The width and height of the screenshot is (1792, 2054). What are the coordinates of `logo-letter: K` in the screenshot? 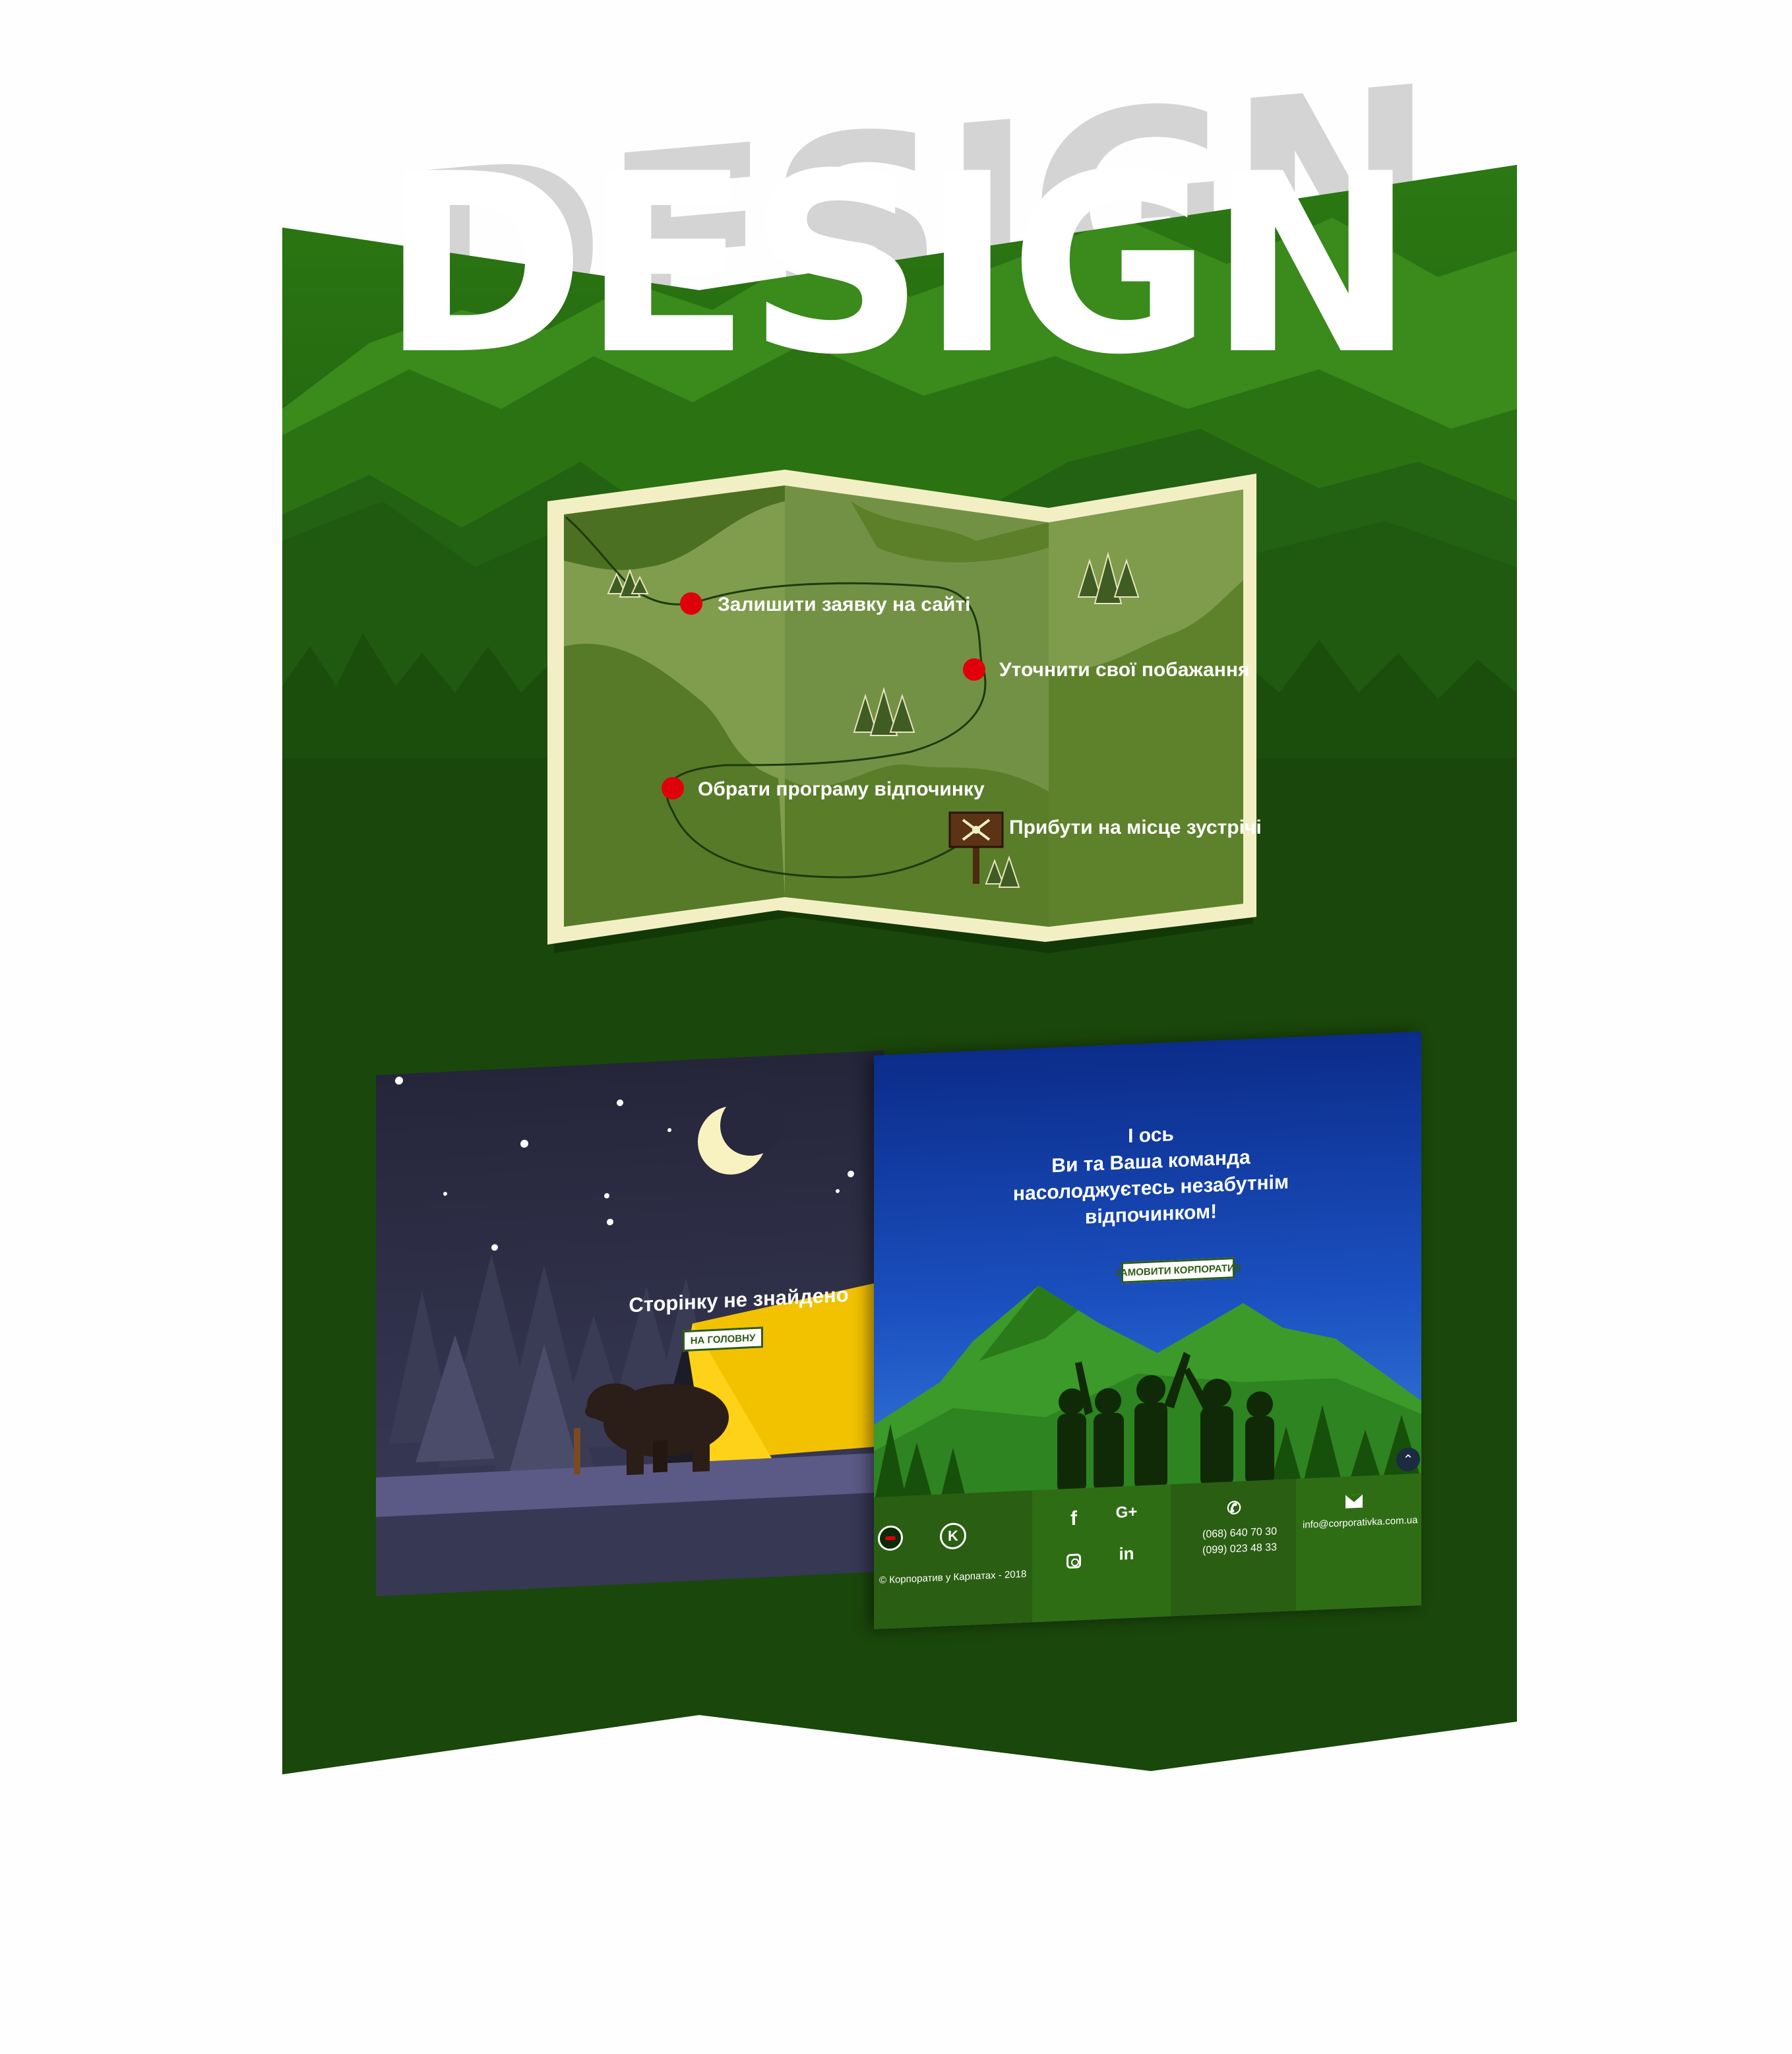 It's located at (953, 1536).